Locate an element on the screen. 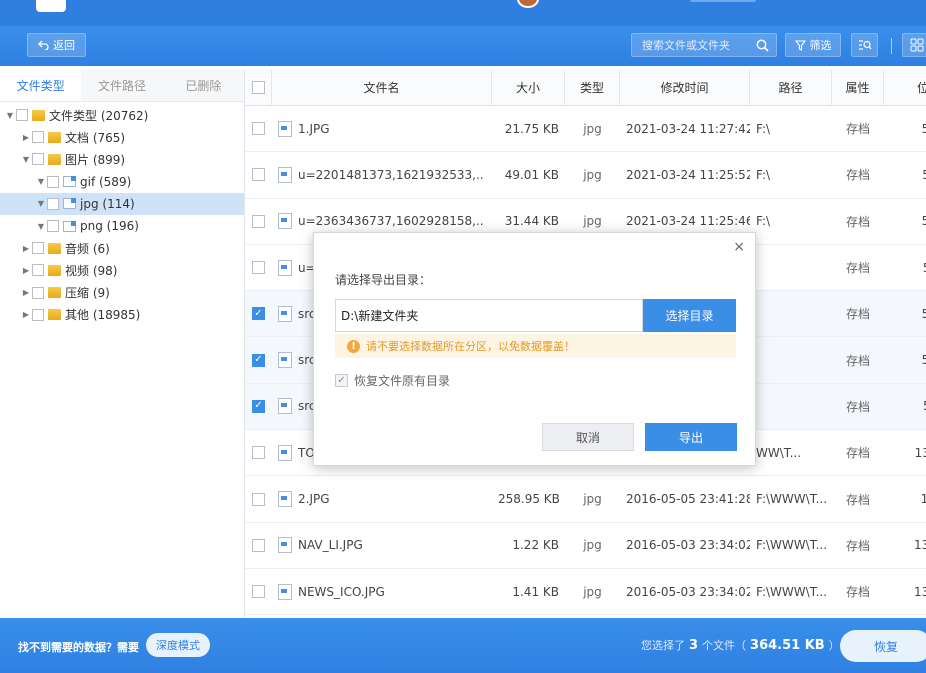 This screenshot has width=926, height=673. cancel-button: 取消 is located at coordinates (588, 437).